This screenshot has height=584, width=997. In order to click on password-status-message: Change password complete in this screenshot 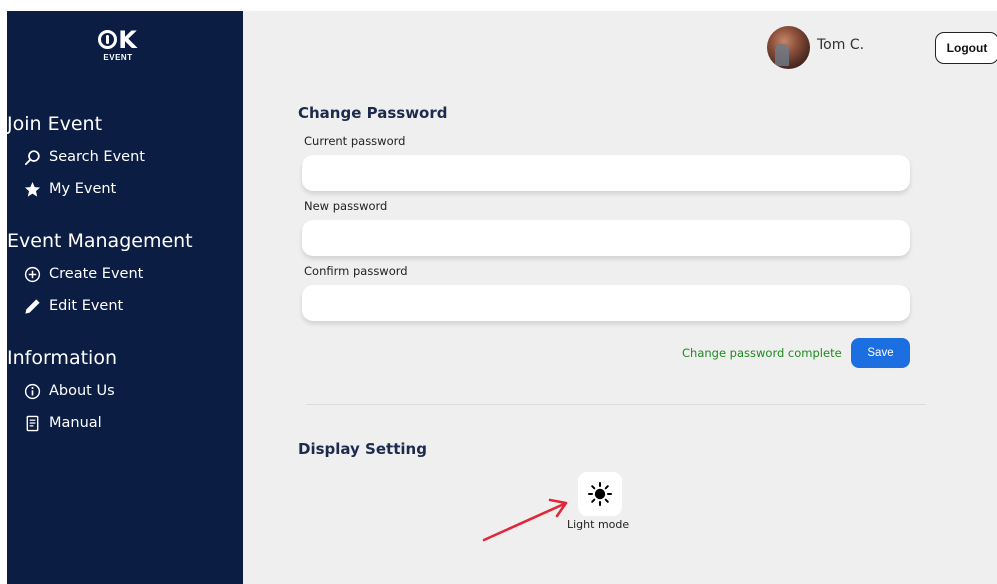, I will do `click(762, 353)`.